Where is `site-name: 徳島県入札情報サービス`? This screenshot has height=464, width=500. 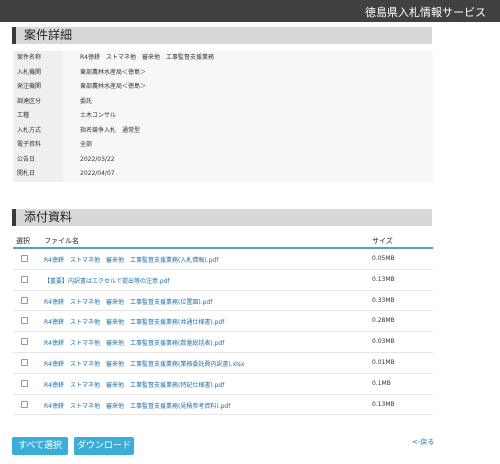 site-name: 徳島県入札情報サービス is located at coordinates (425, 12).